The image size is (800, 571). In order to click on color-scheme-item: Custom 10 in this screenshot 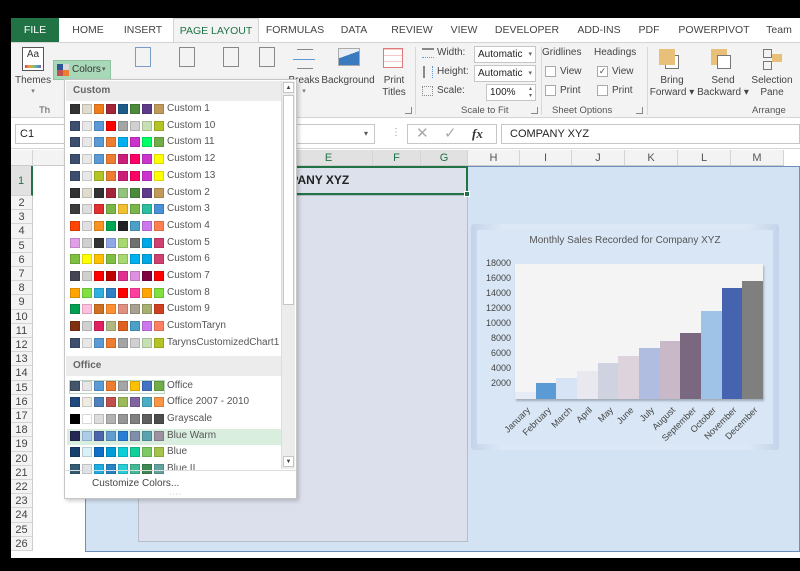, I will do `click(174, 127)`.